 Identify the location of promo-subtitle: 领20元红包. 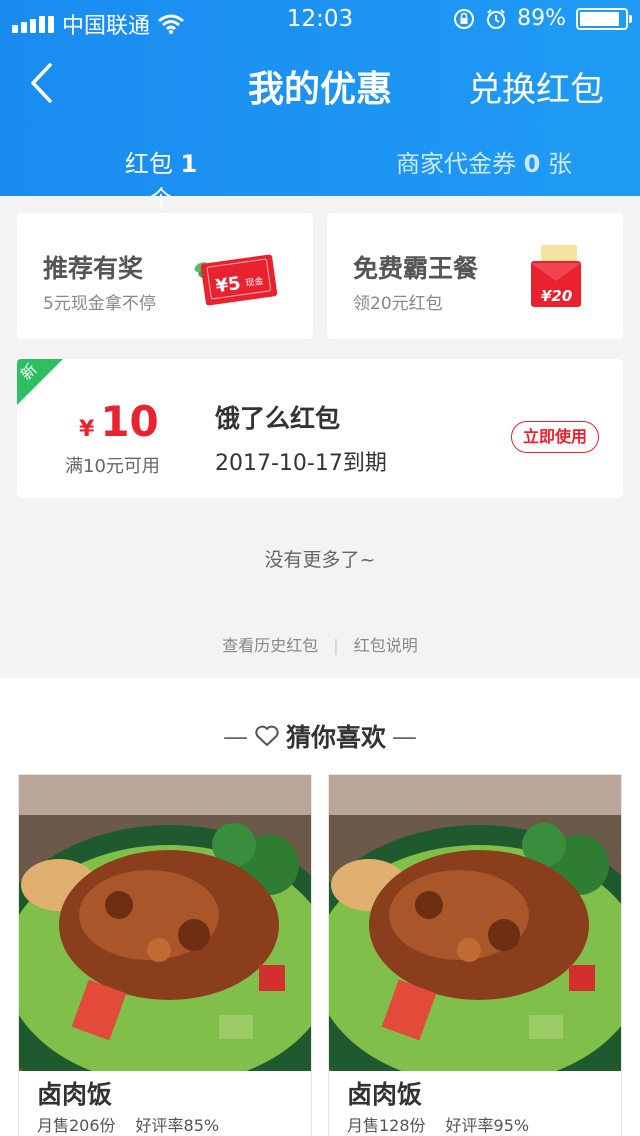
(398, 304).